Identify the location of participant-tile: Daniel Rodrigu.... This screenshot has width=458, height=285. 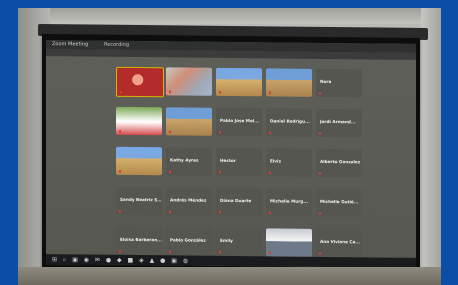
(289, 122).